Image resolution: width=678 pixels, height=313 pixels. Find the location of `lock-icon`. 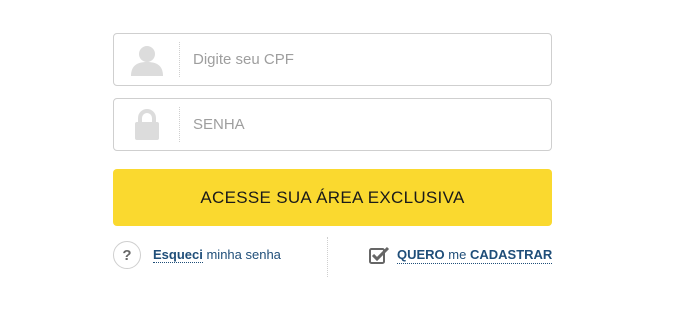

lock-icon is located at coordinates (146, 124).